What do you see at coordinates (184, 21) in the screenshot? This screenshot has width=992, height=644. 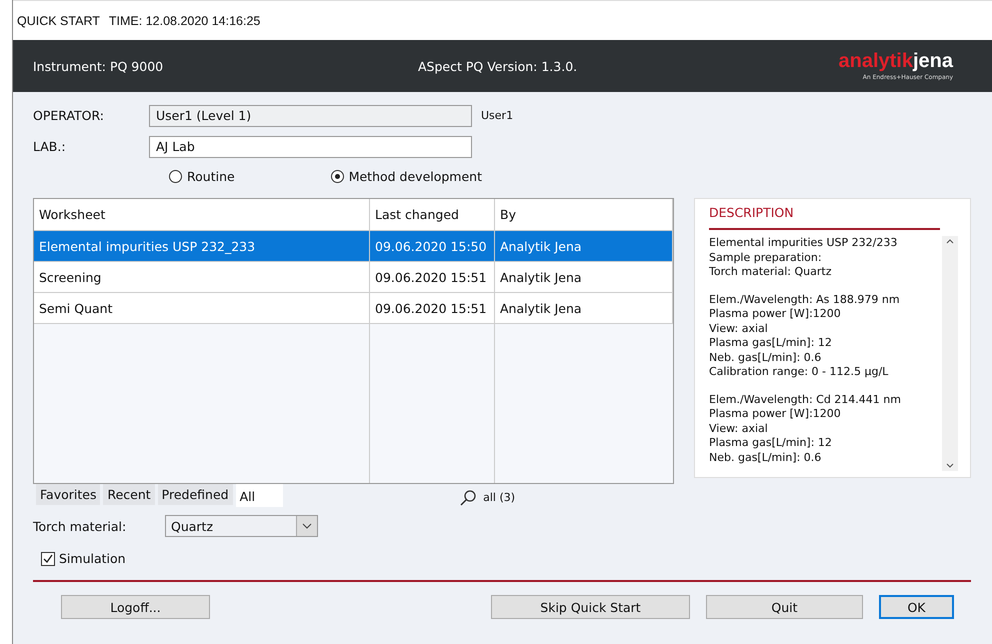 I see `time-label: TIME: 12.08.2020 14:16:25` at bounding box center [184, 21].